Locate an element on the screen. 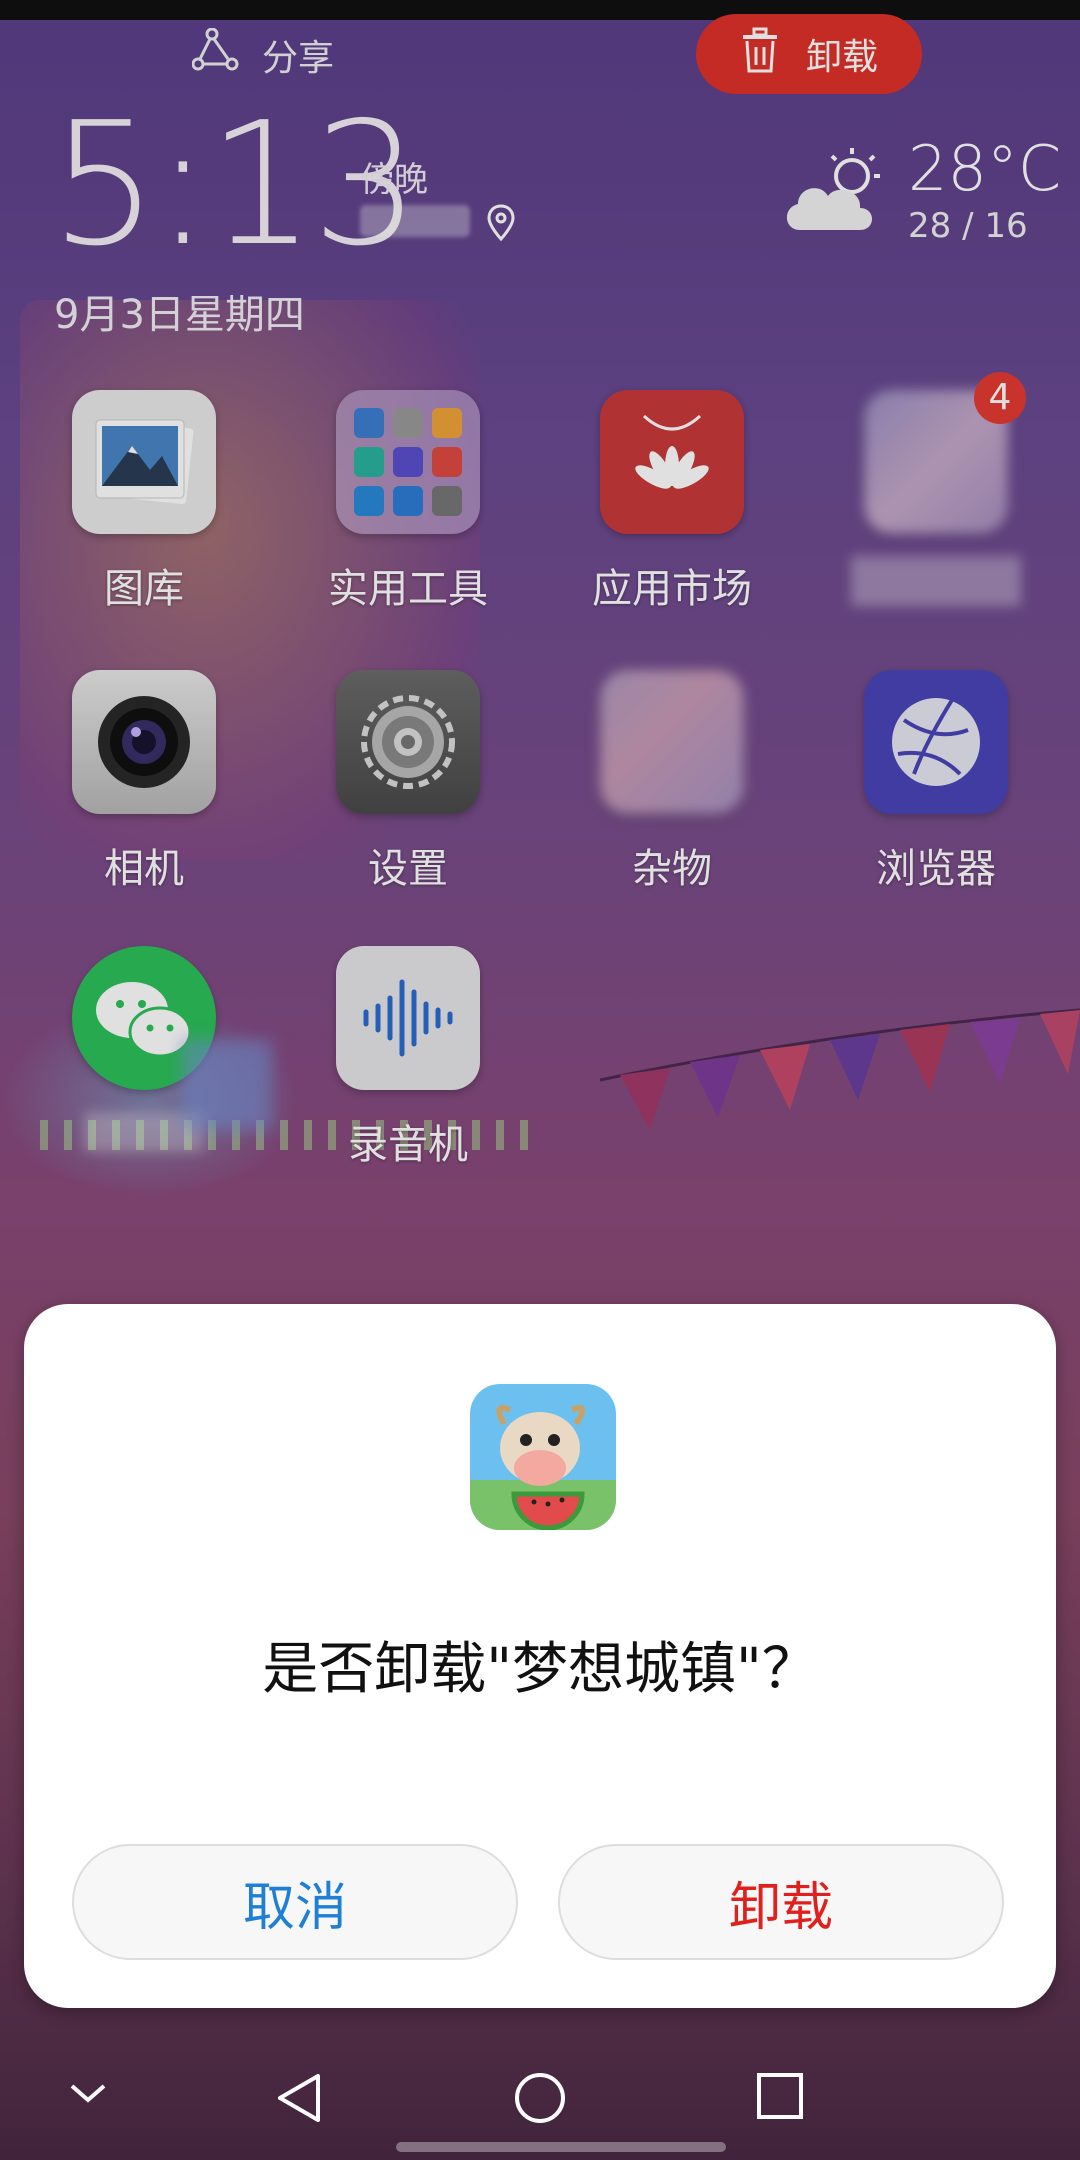  recents-square-icon is located at coordinates (780, 2098).